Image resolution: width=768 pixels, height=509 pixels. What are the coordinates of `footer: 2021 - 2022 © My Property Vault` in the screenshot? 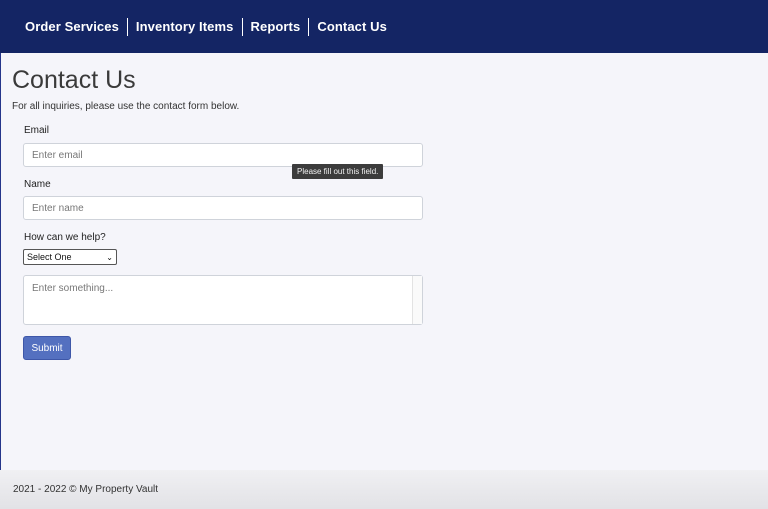 It's located at (384, 489).